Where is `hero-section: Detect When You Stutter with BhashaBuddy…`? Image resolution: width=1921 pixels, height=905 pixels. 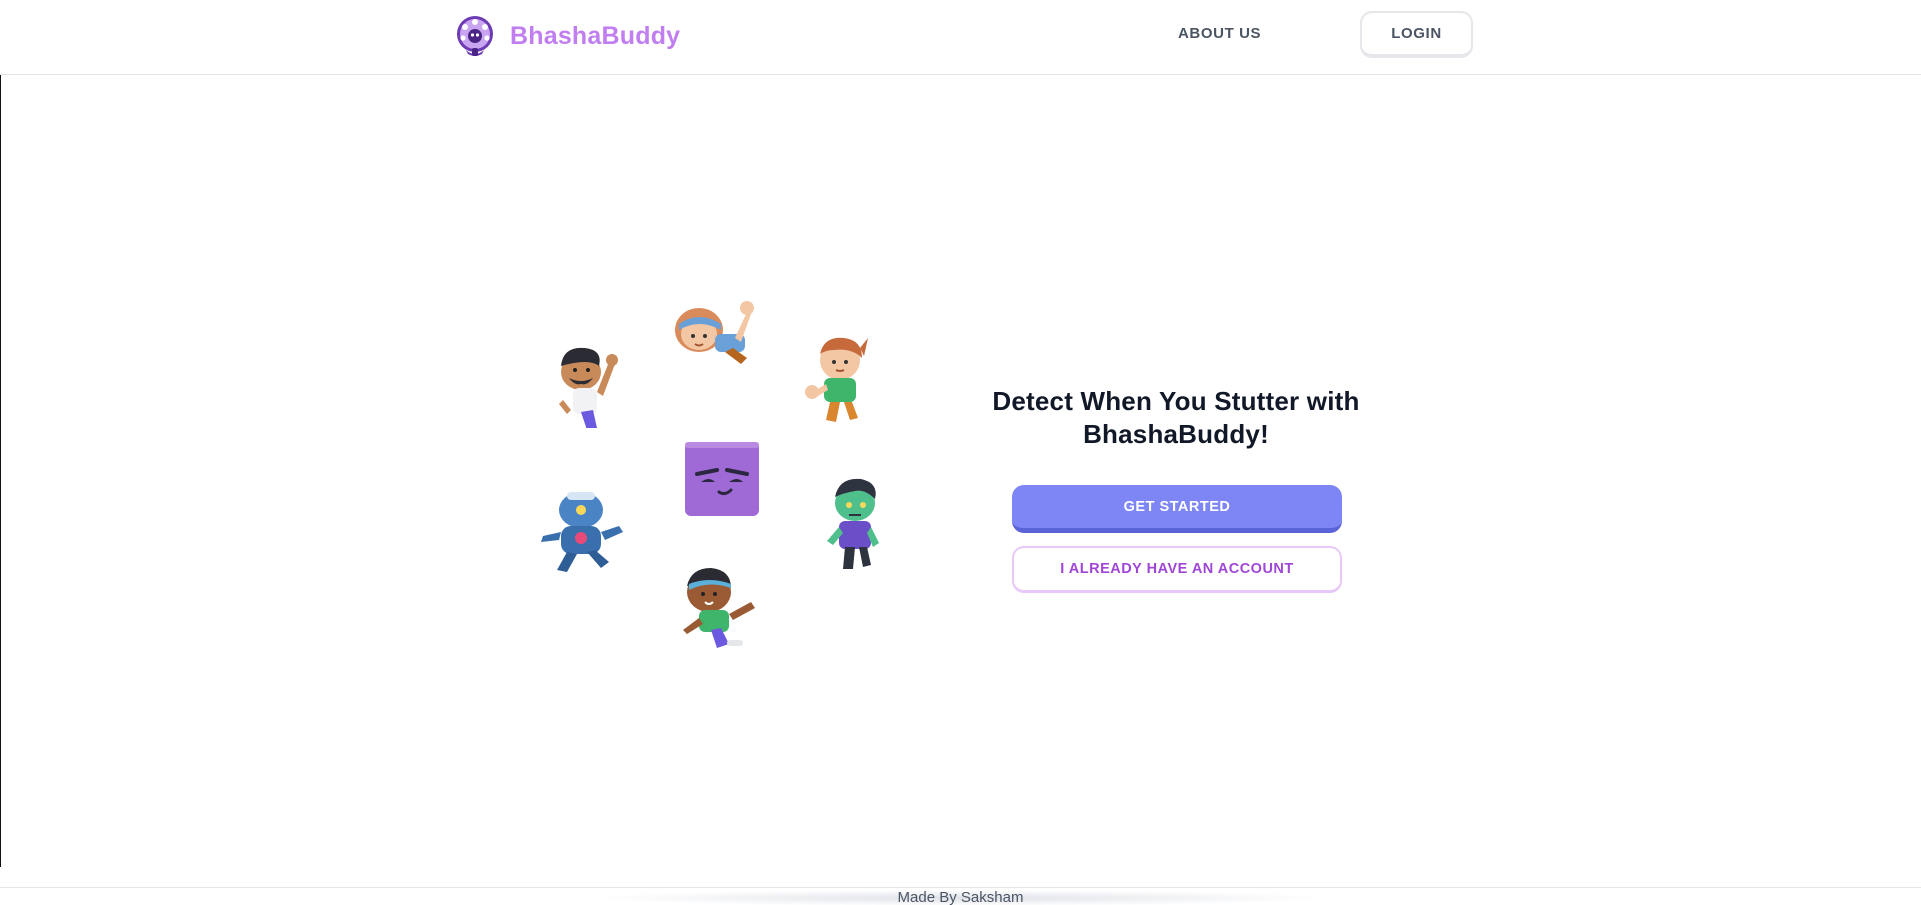
hero-section: Detect When You Stutter with BhashaBuddy… is located at coordinates (1176, 418).